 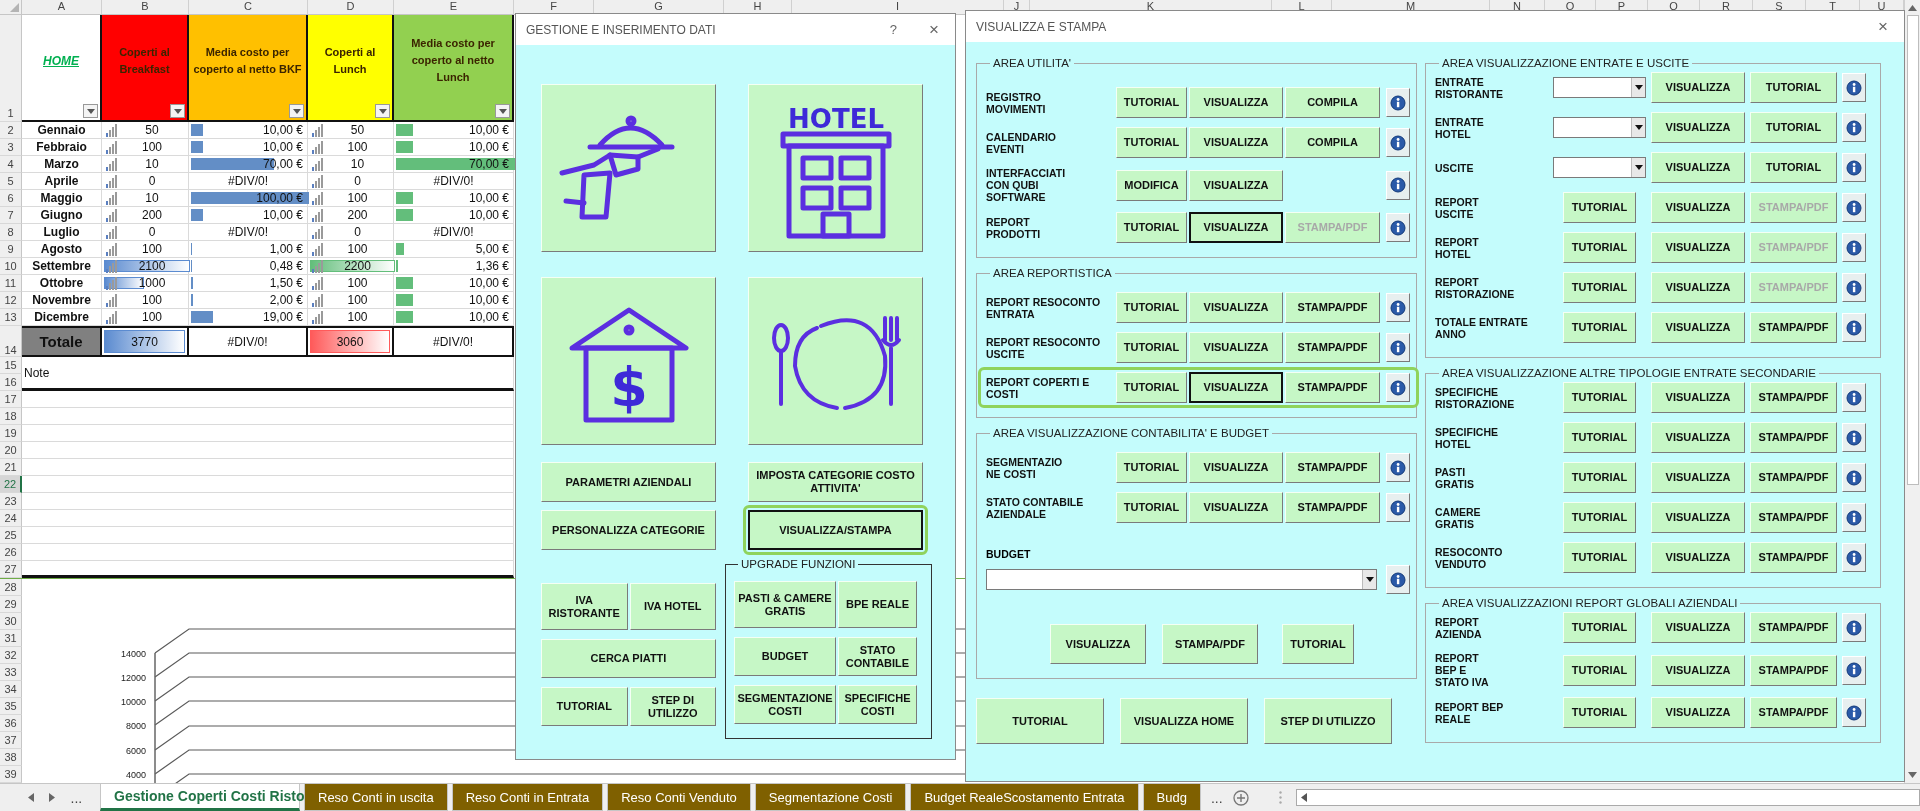 I want to click on scroll-right-icon, so click(x=52, y=797).